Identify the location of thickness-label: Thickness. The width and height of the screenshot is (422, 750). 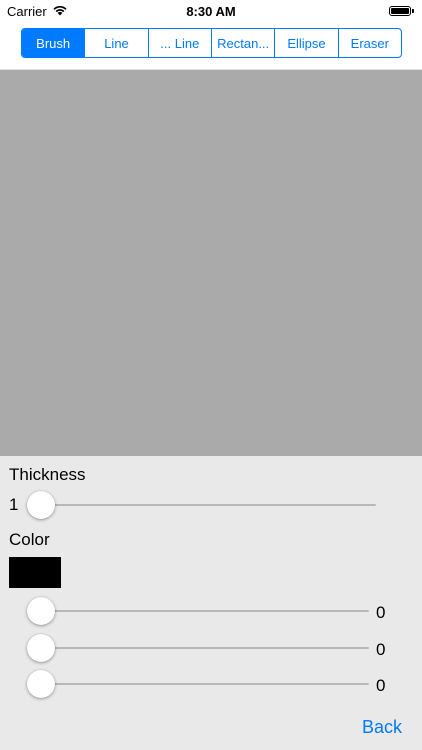
(47, 474).